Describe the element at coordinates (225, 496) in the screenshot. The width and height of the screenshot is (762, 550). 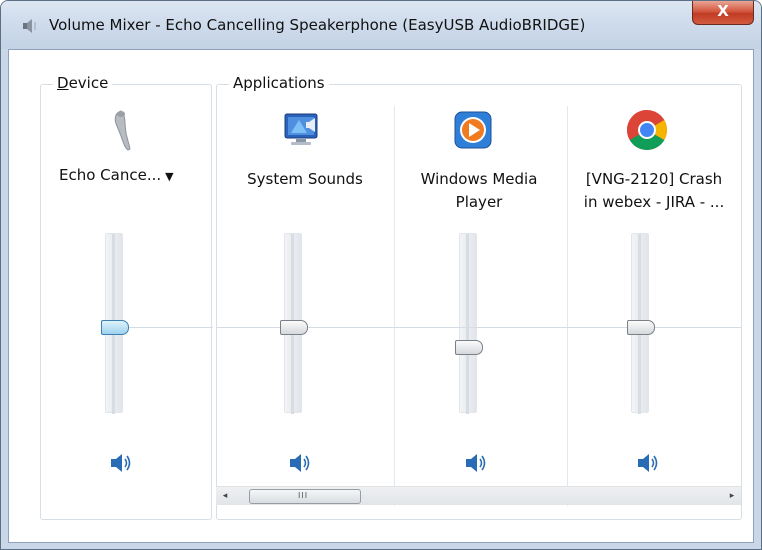
I see `scroll-left-arrow-icon: ◂` at that location.